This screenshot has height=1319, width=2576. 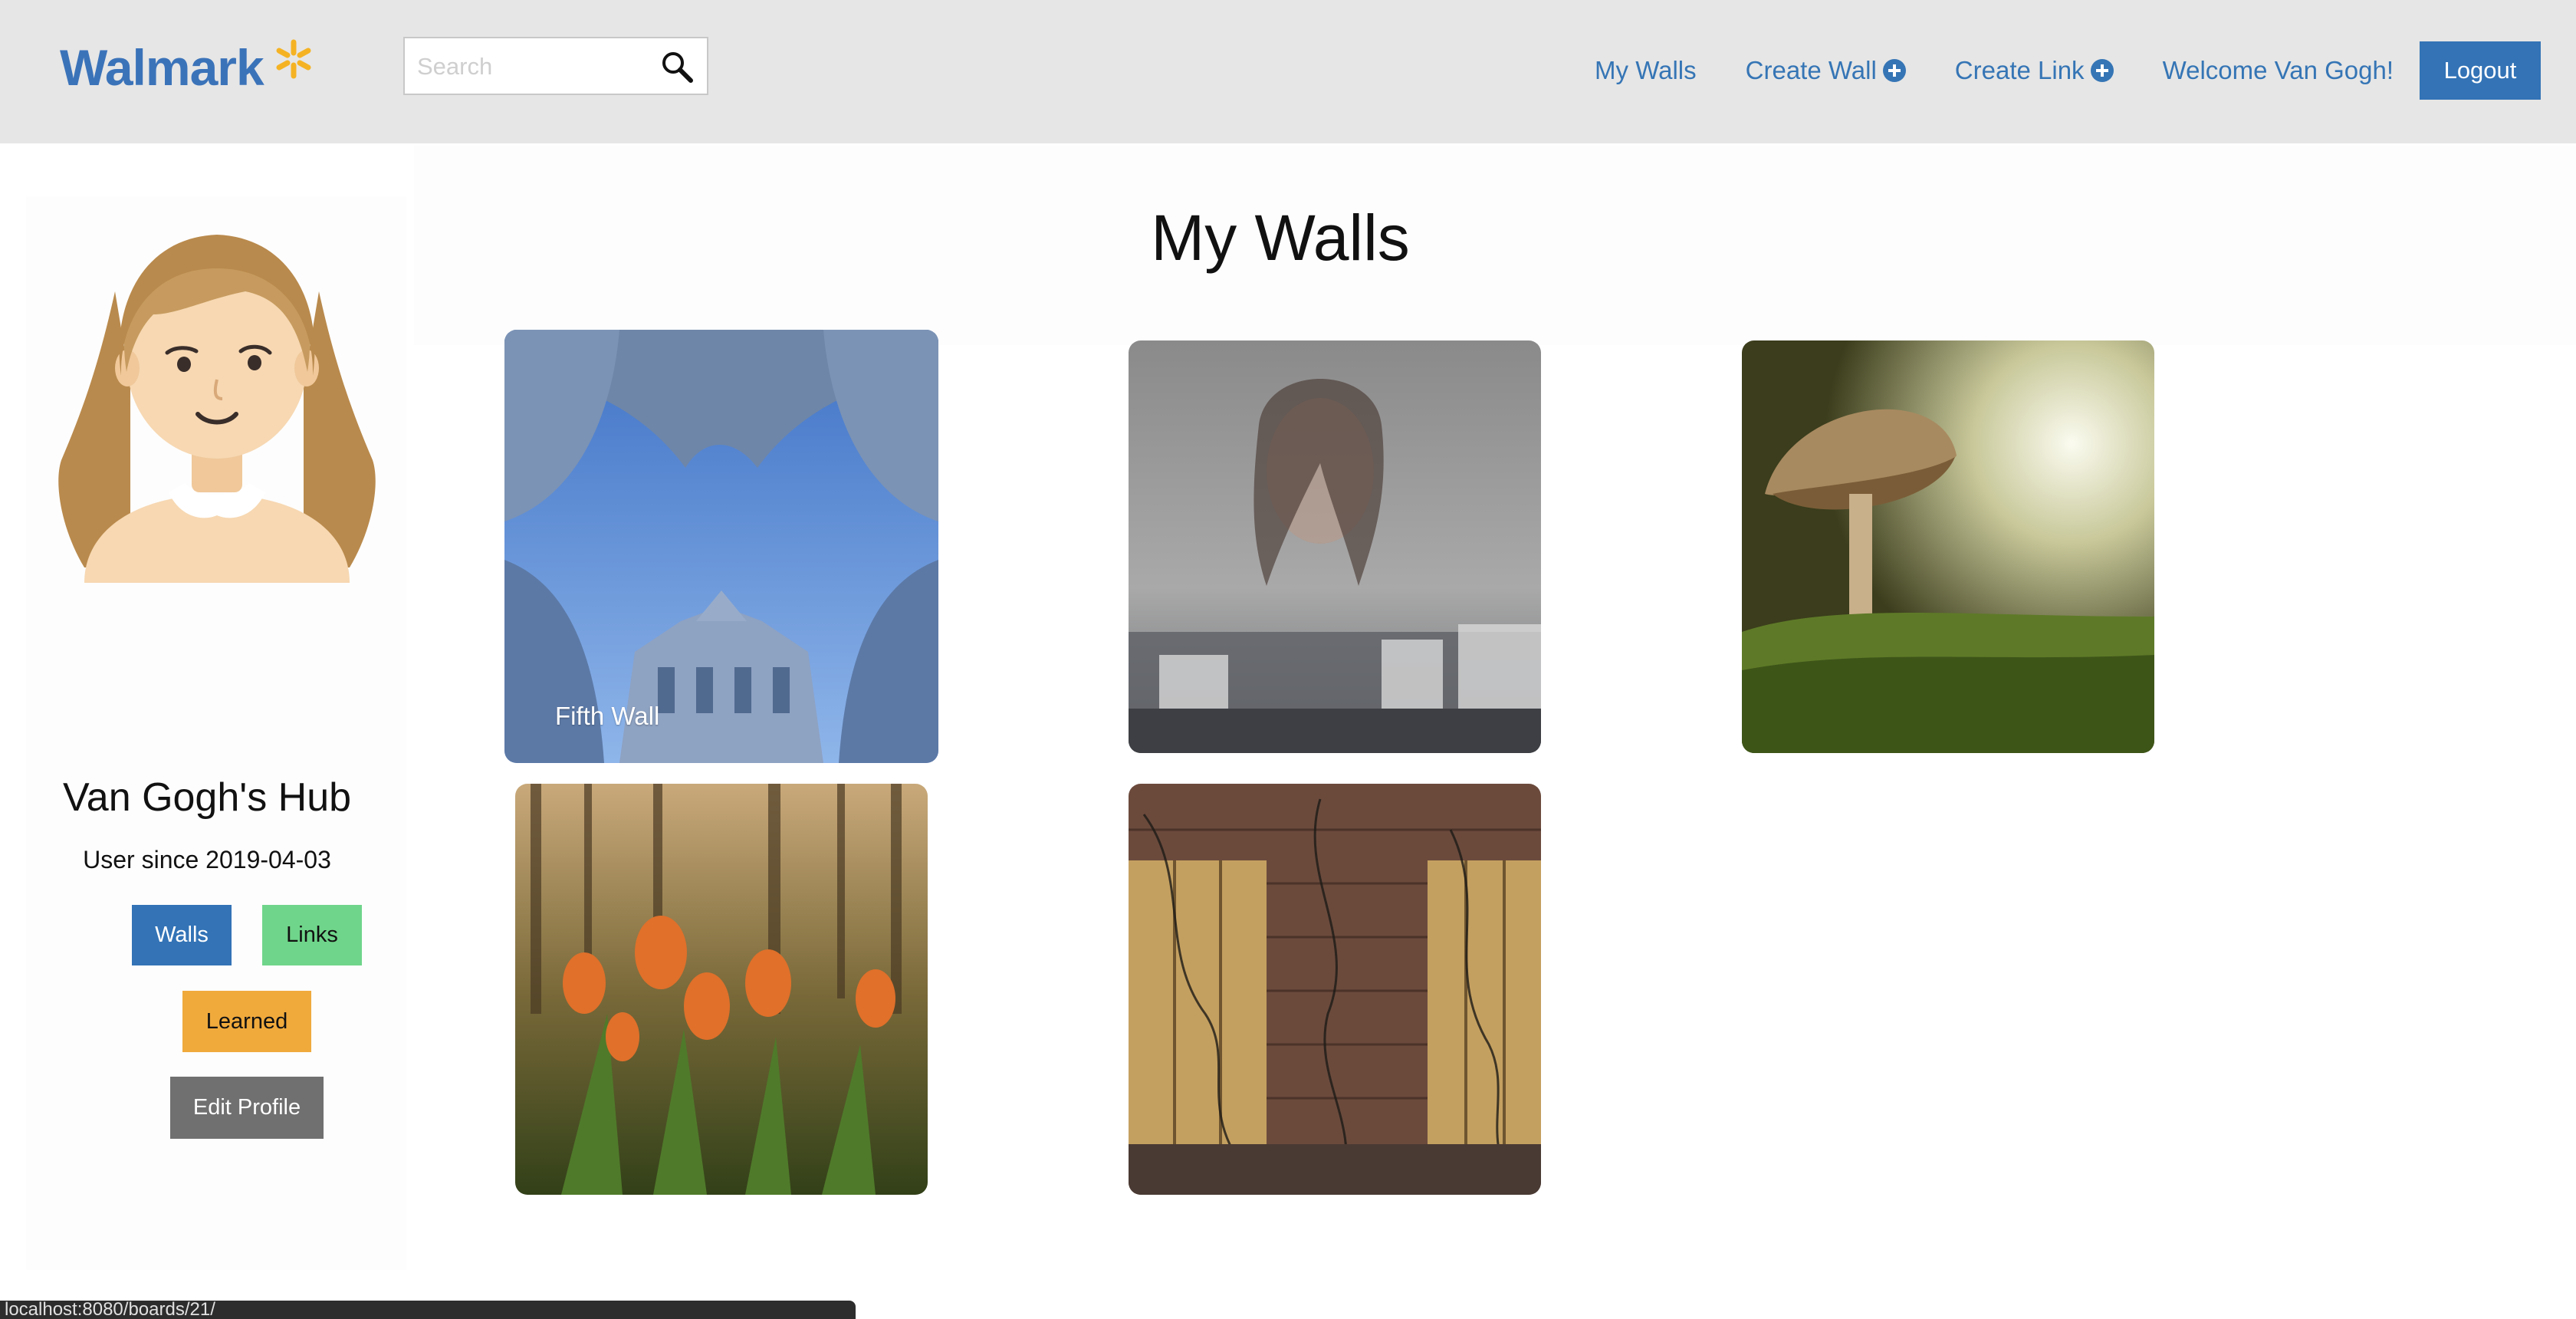 What do you see at coordinates (207, 859) in the screenshot?
I see `user-since: User since 2019-04-03` at bounding box center [207, 859].